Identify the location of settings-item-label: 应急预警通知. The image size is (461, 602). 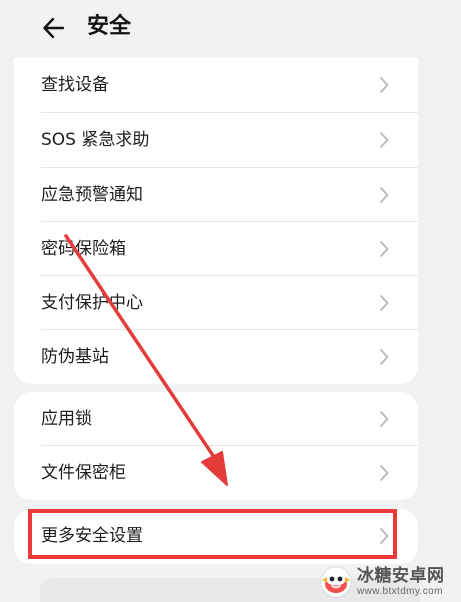
(92, 195).